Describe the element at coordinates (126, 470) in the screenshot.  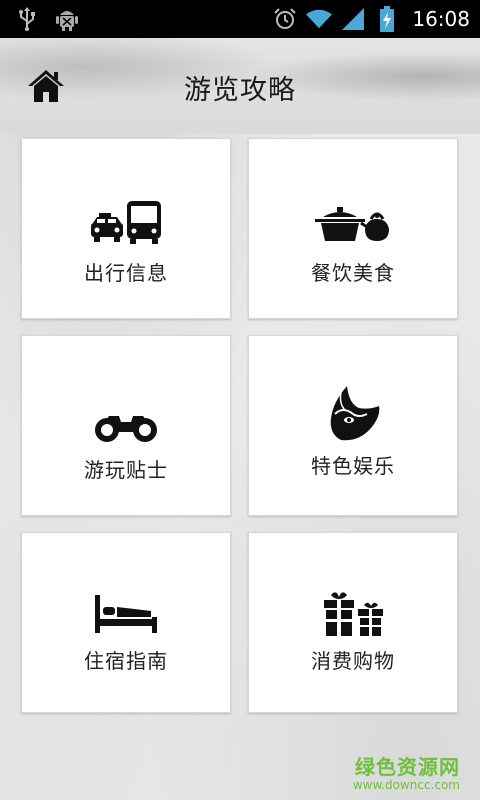
I see `tile-label: 游玩贴士` at that location.